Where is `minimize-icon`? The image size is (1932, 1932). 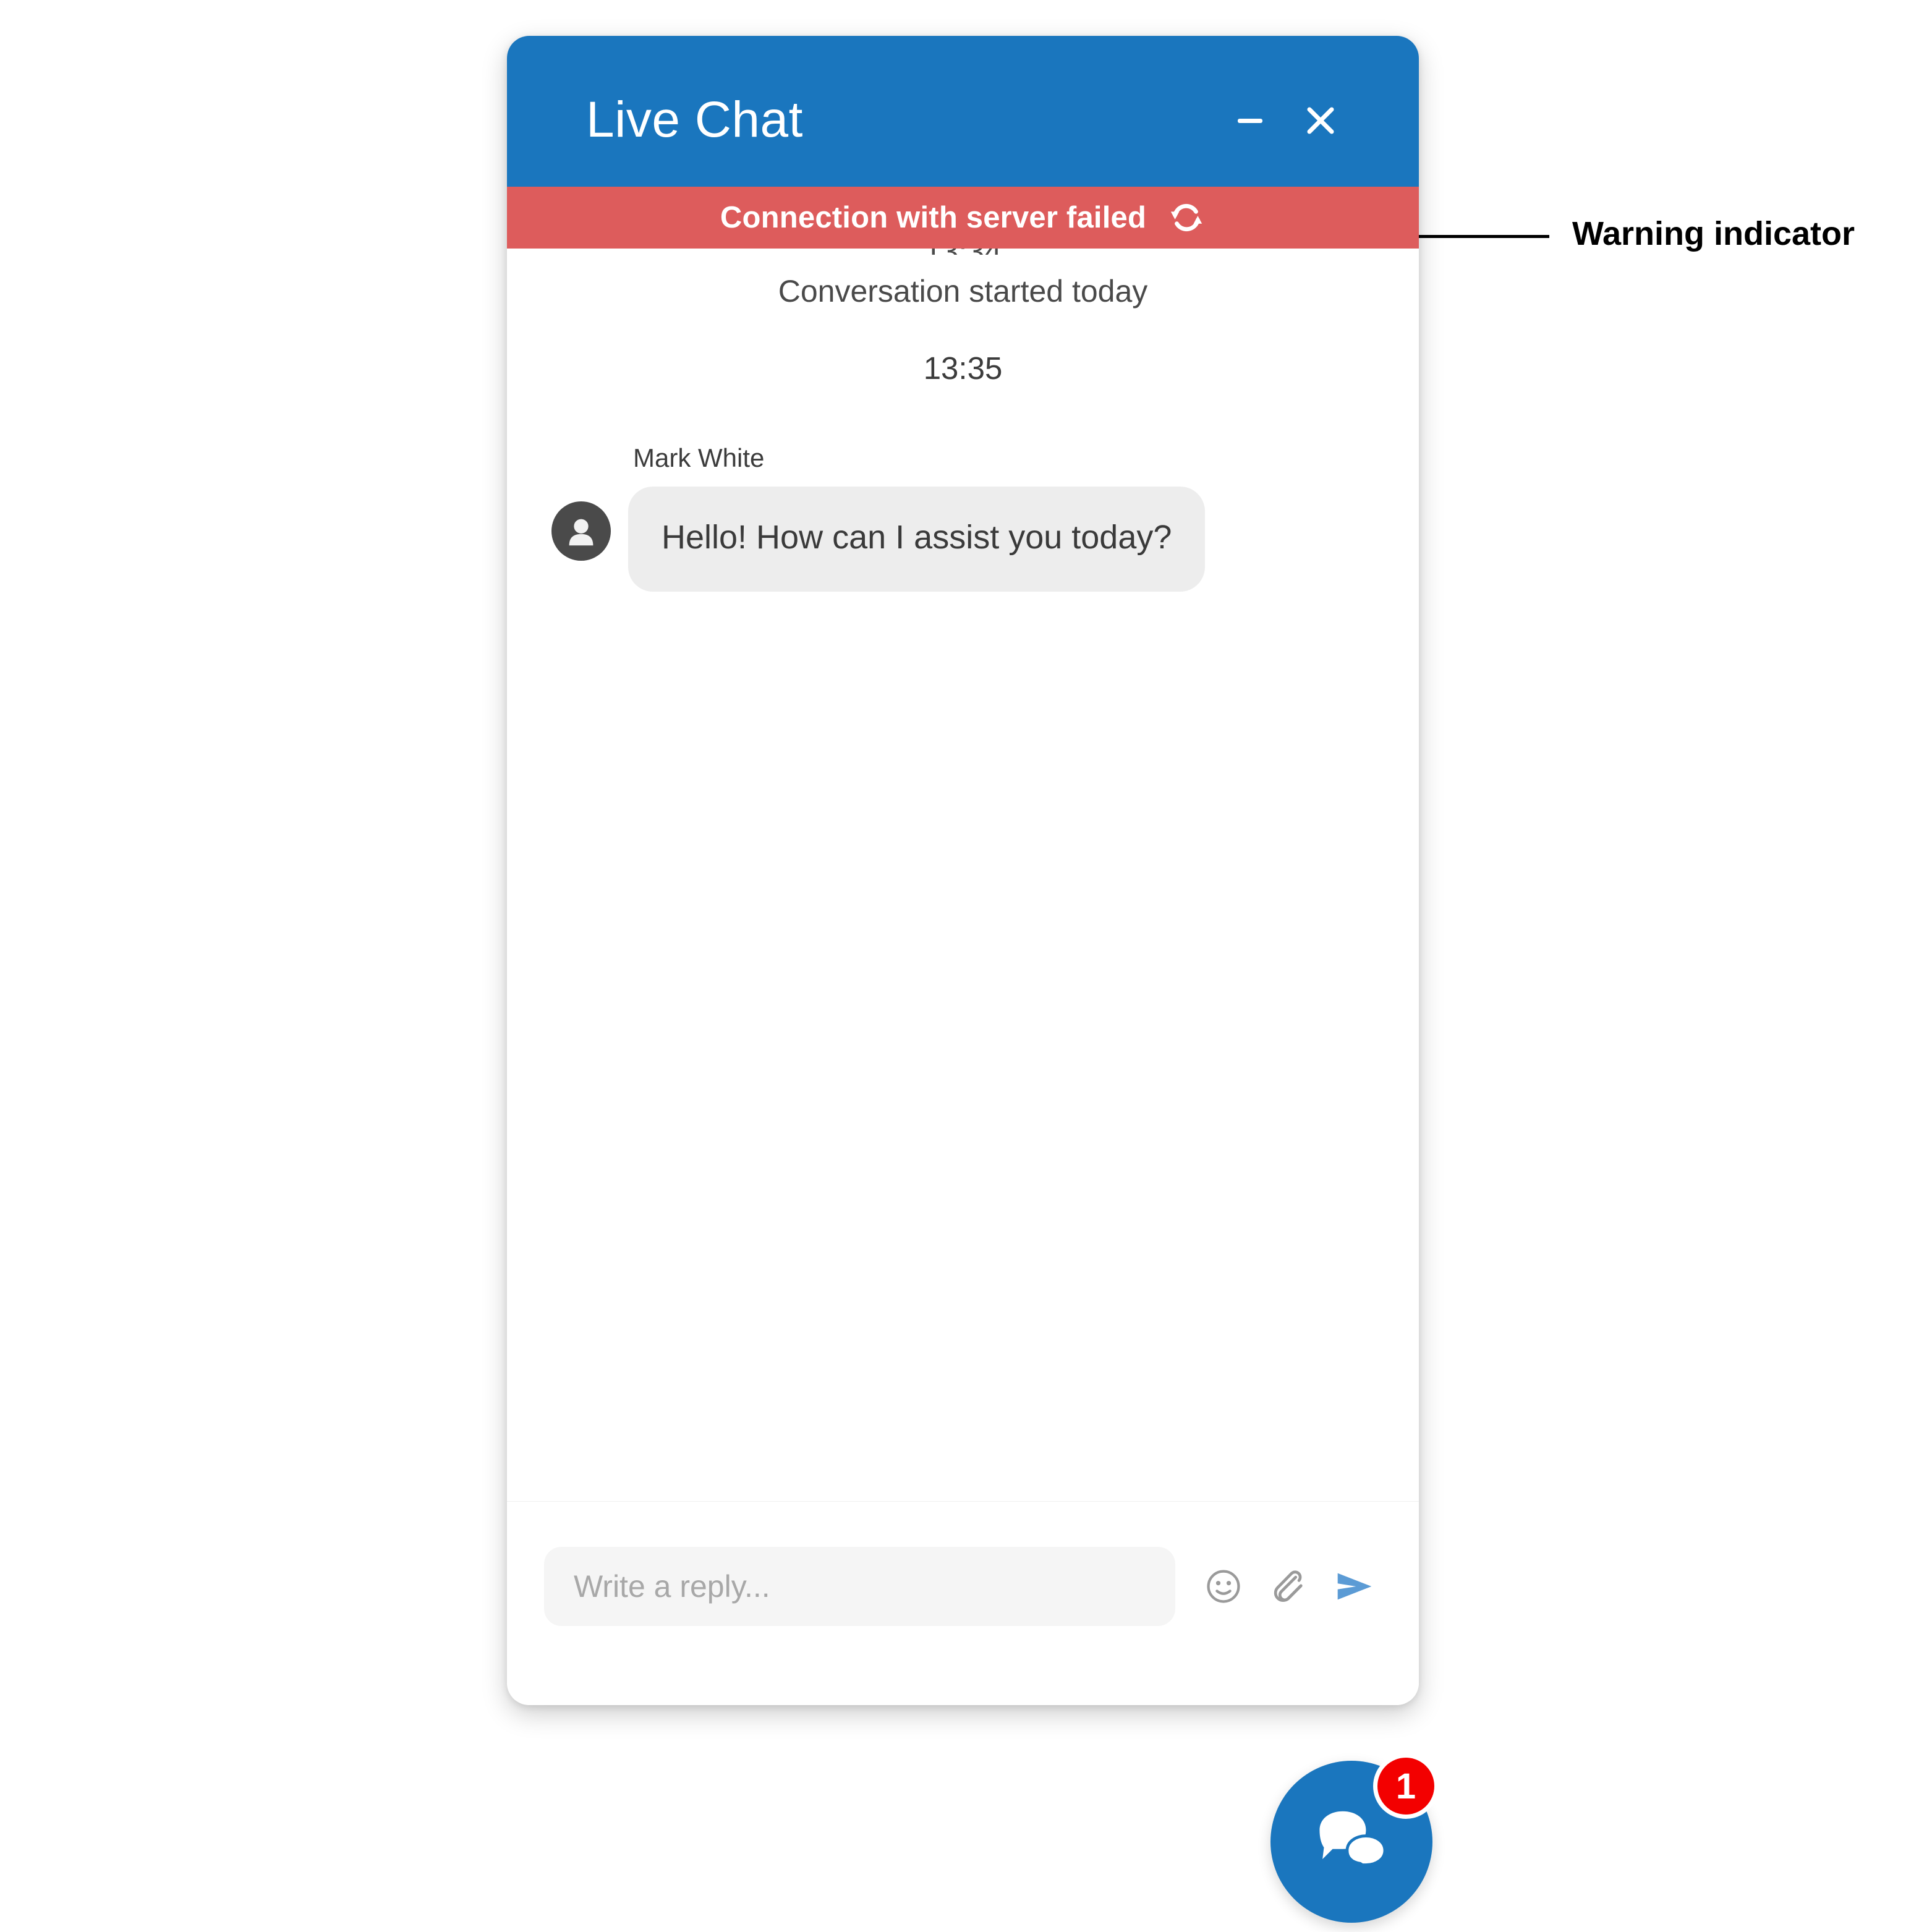 minimize-icon is located at coordinates (1250, 121).